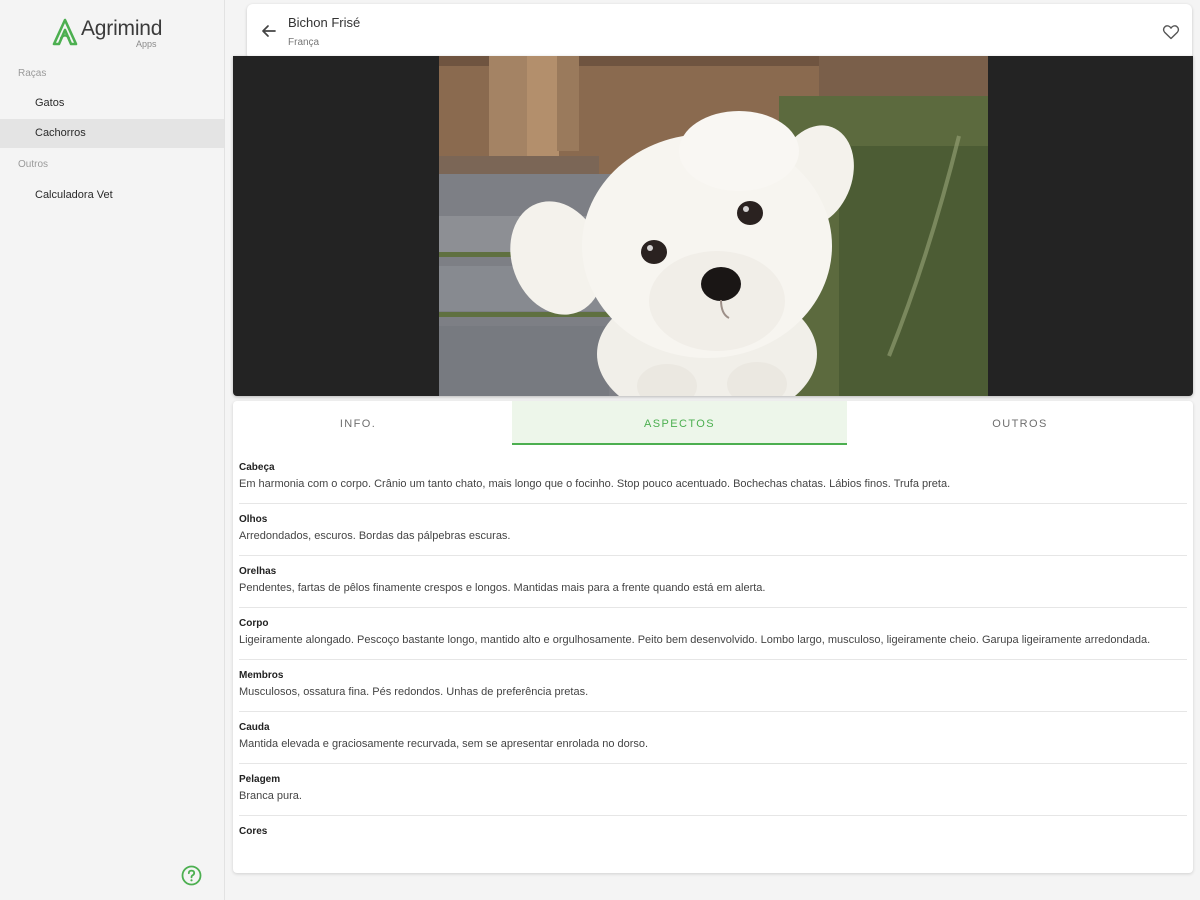 The width and height of the screenshot is (1200, 900). I want to click on sidebar-item-gatos: Gatos, so click(112, 103).